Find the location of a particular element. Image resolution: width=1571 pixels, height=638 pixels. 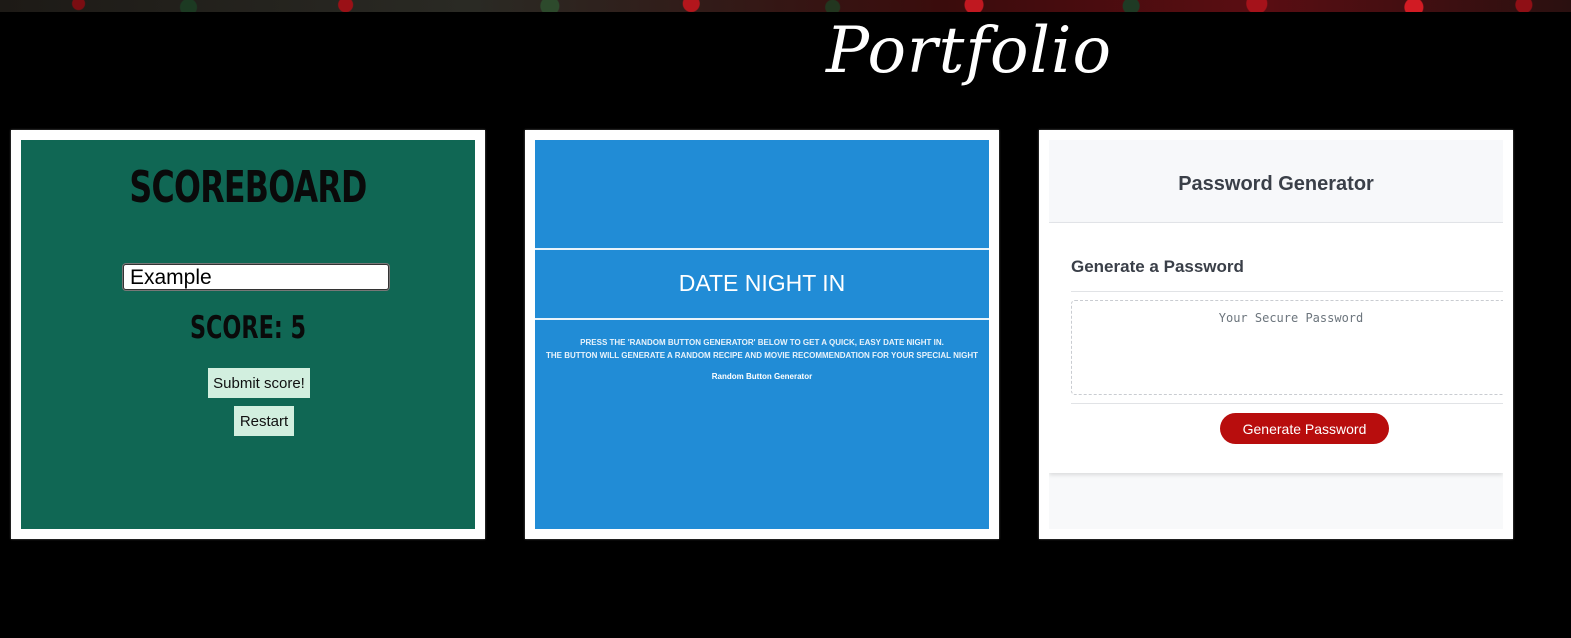

restart-button: Restart is located at coordinates (264, 421).